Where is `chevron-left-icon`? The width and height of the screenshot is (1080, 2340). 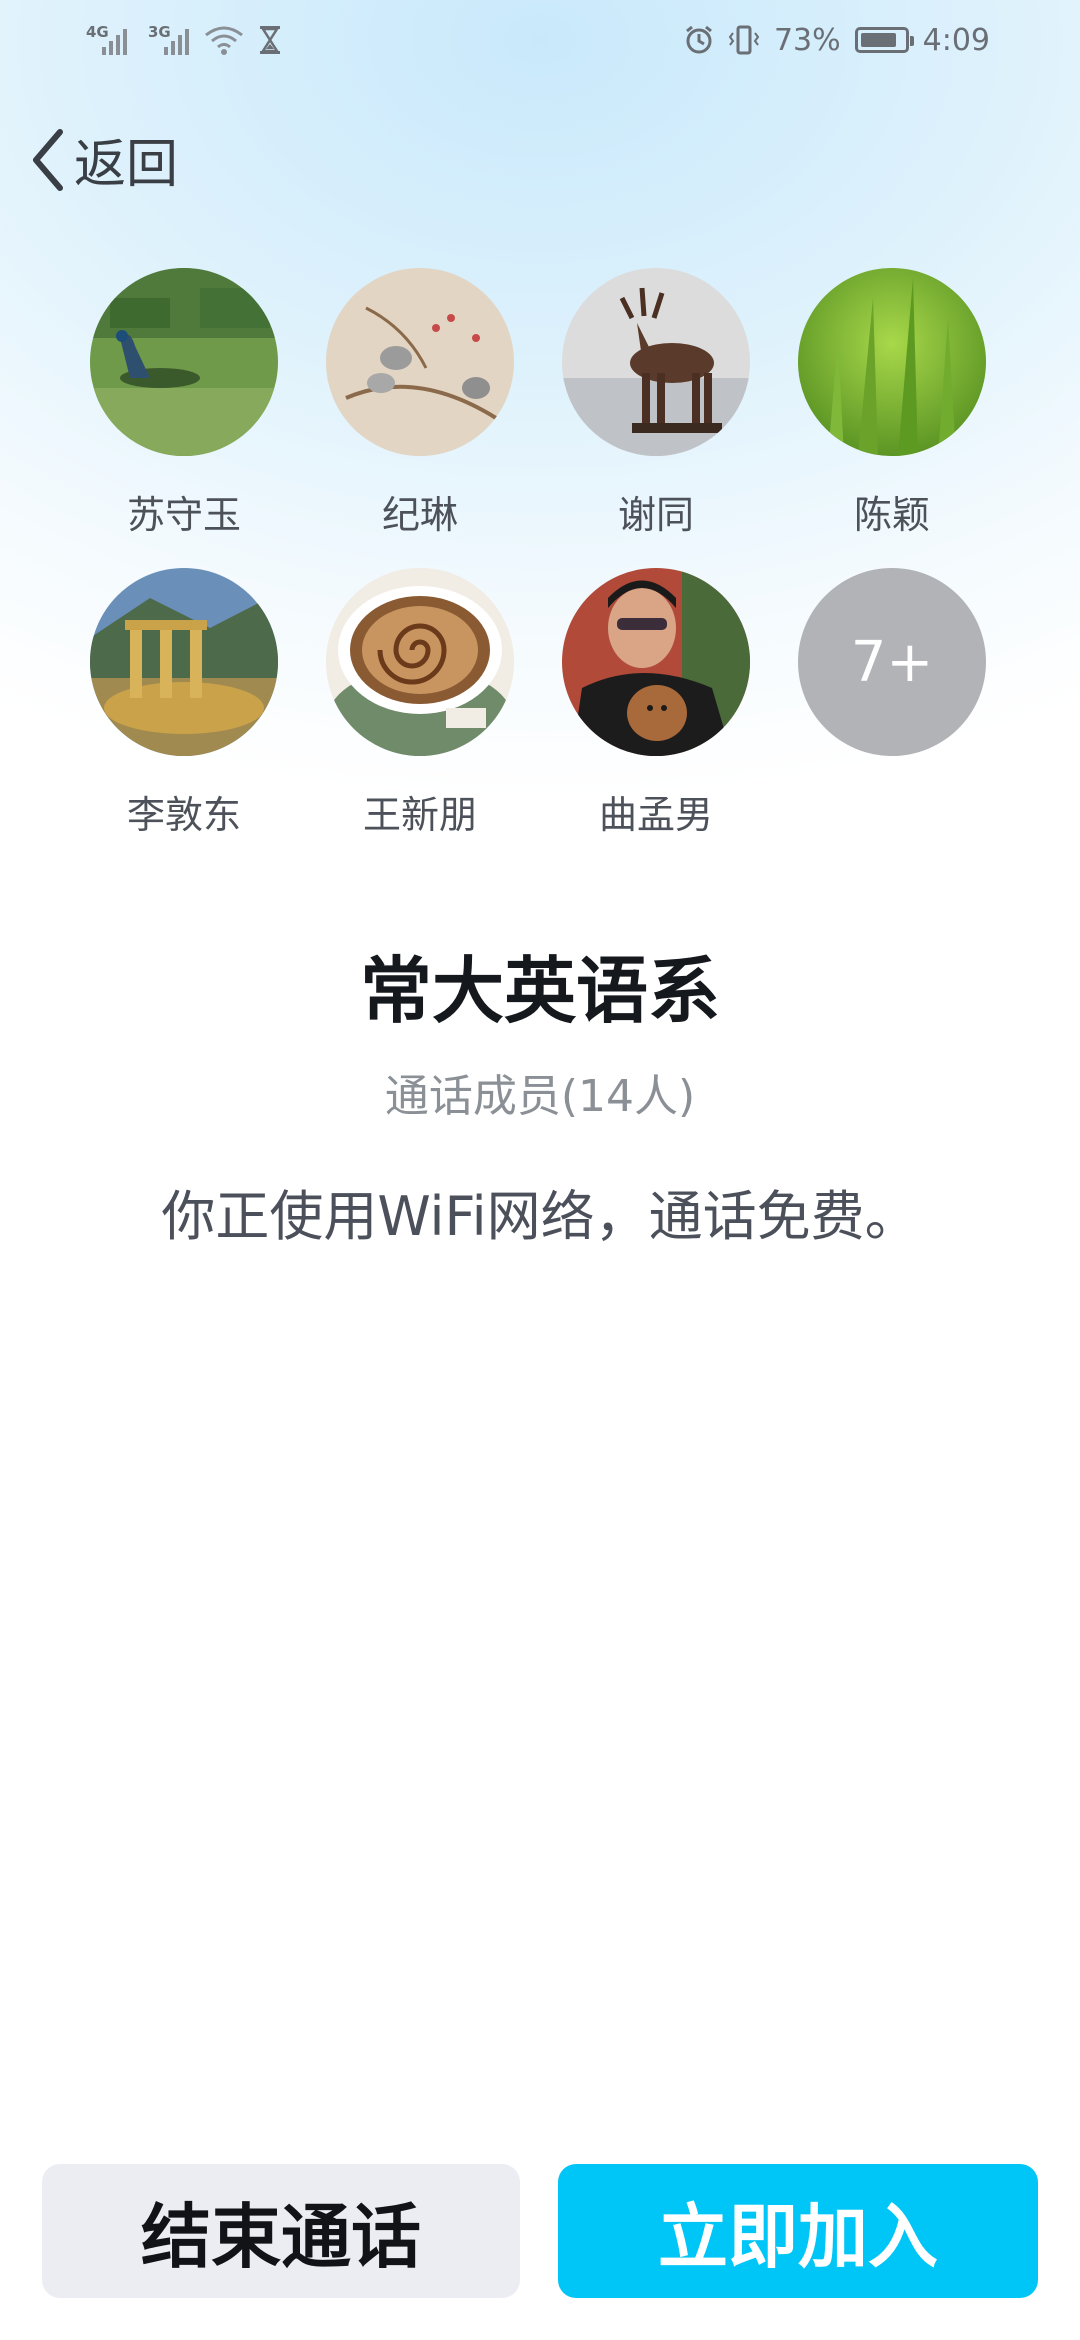 chevron-left-icon is located at coordinates (48, 159).